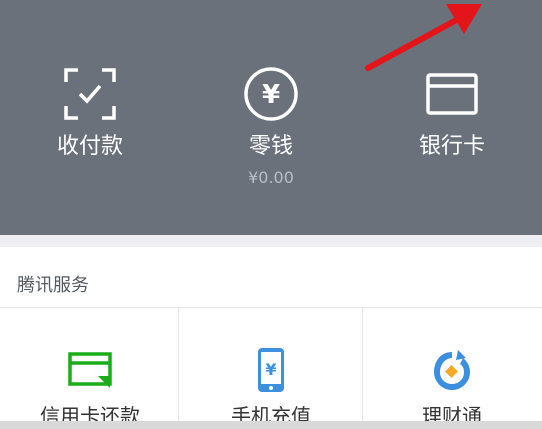 The width and height of the screenshot is (542, 429). I want to click on wealth-management-button: 理财通, so click(452, 368).